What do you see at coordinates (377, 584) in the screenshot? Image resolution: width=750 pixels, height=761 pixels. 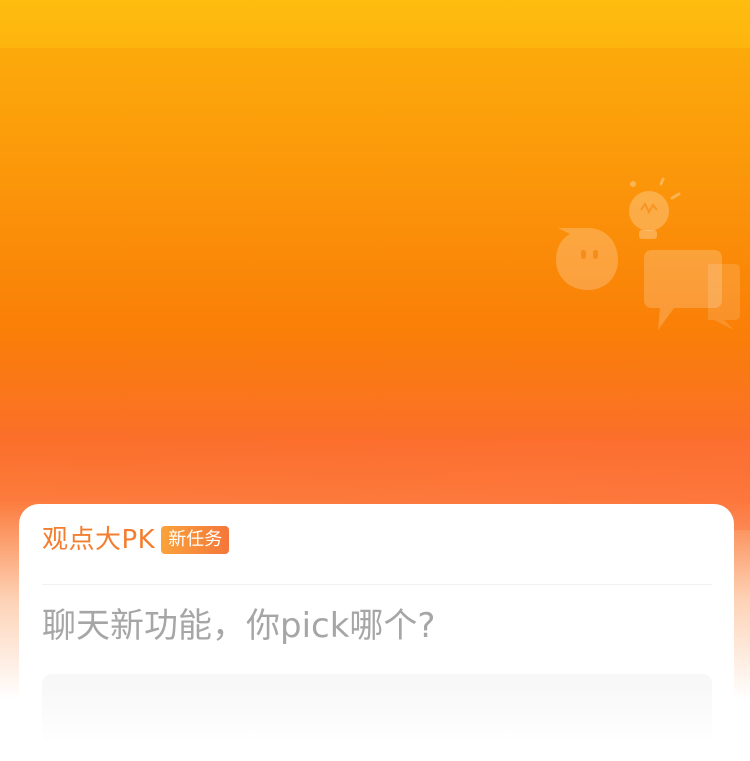 I see `divider` at bounding box center [377, 584].